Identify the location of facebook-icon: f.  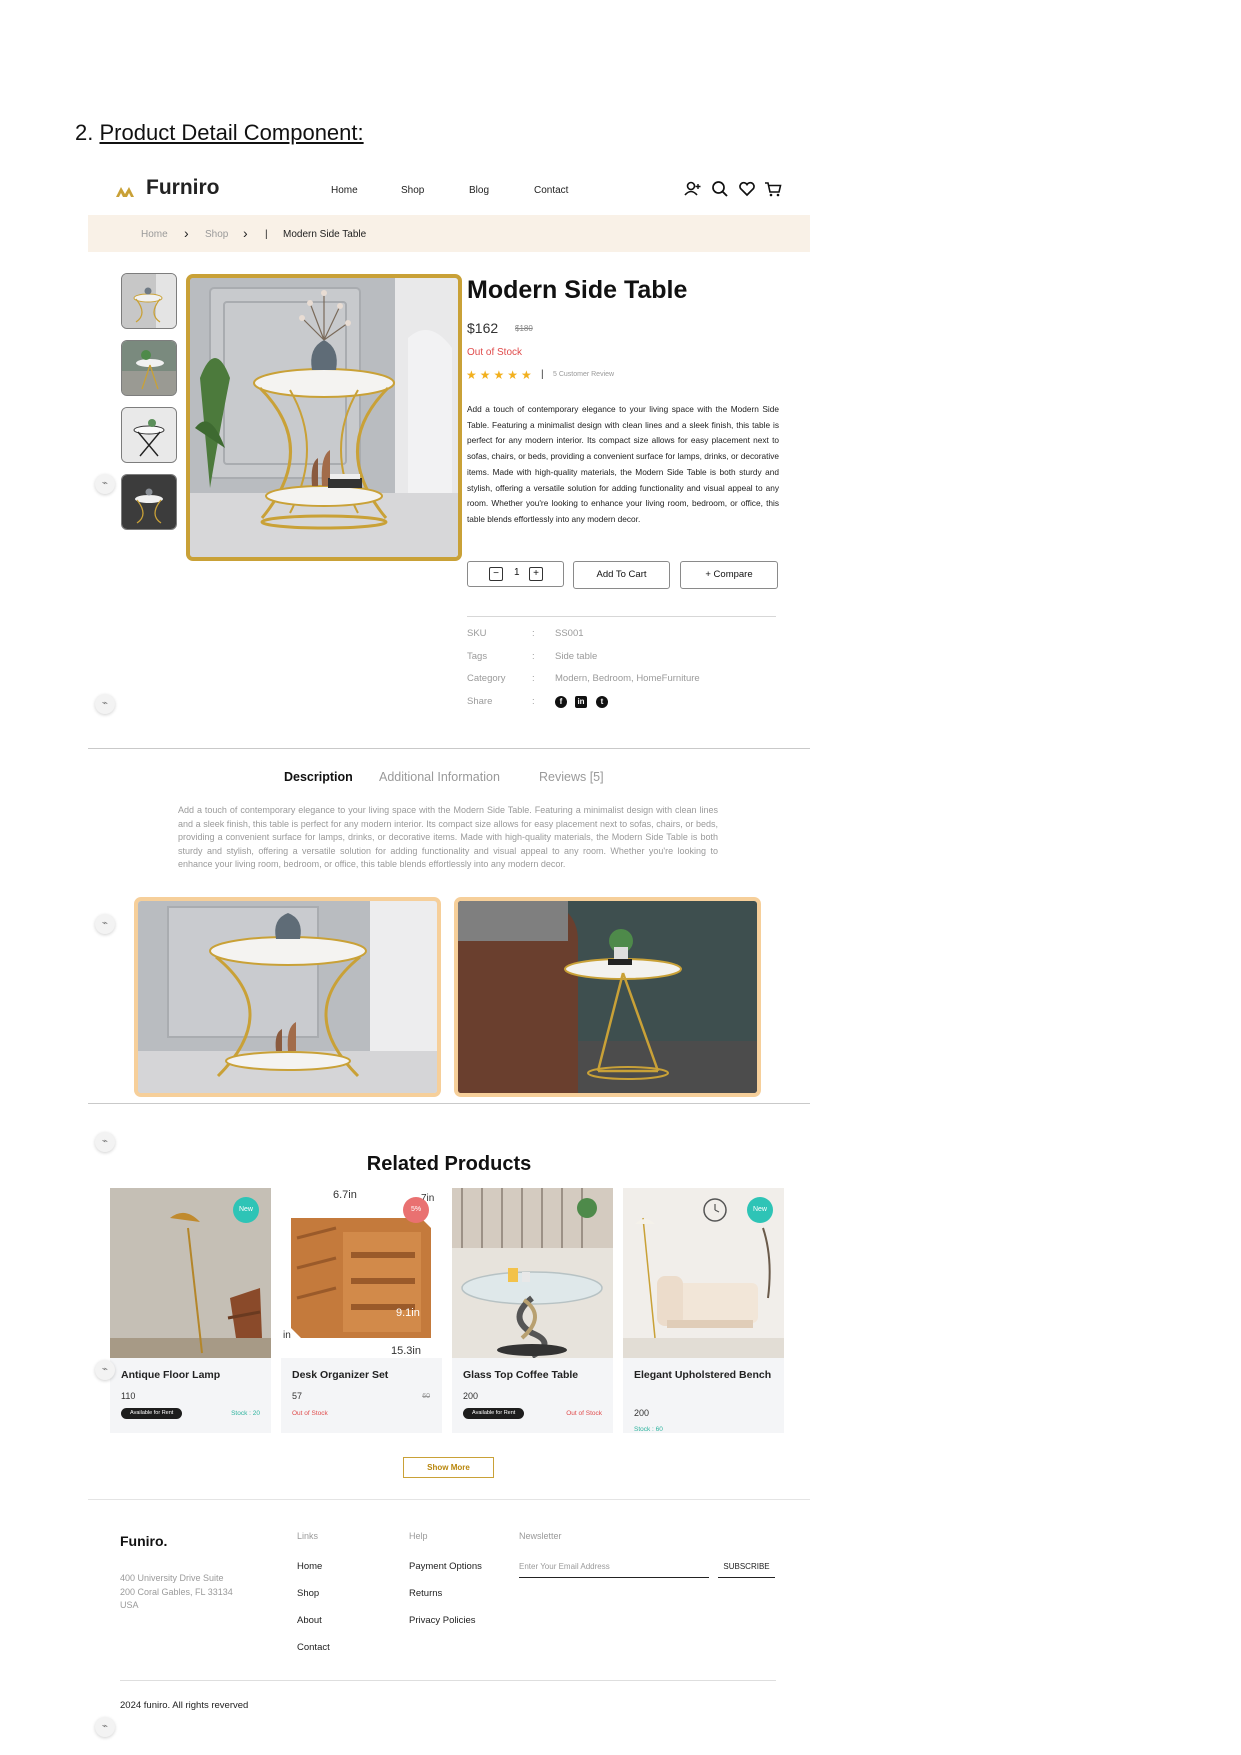
(561, 702).